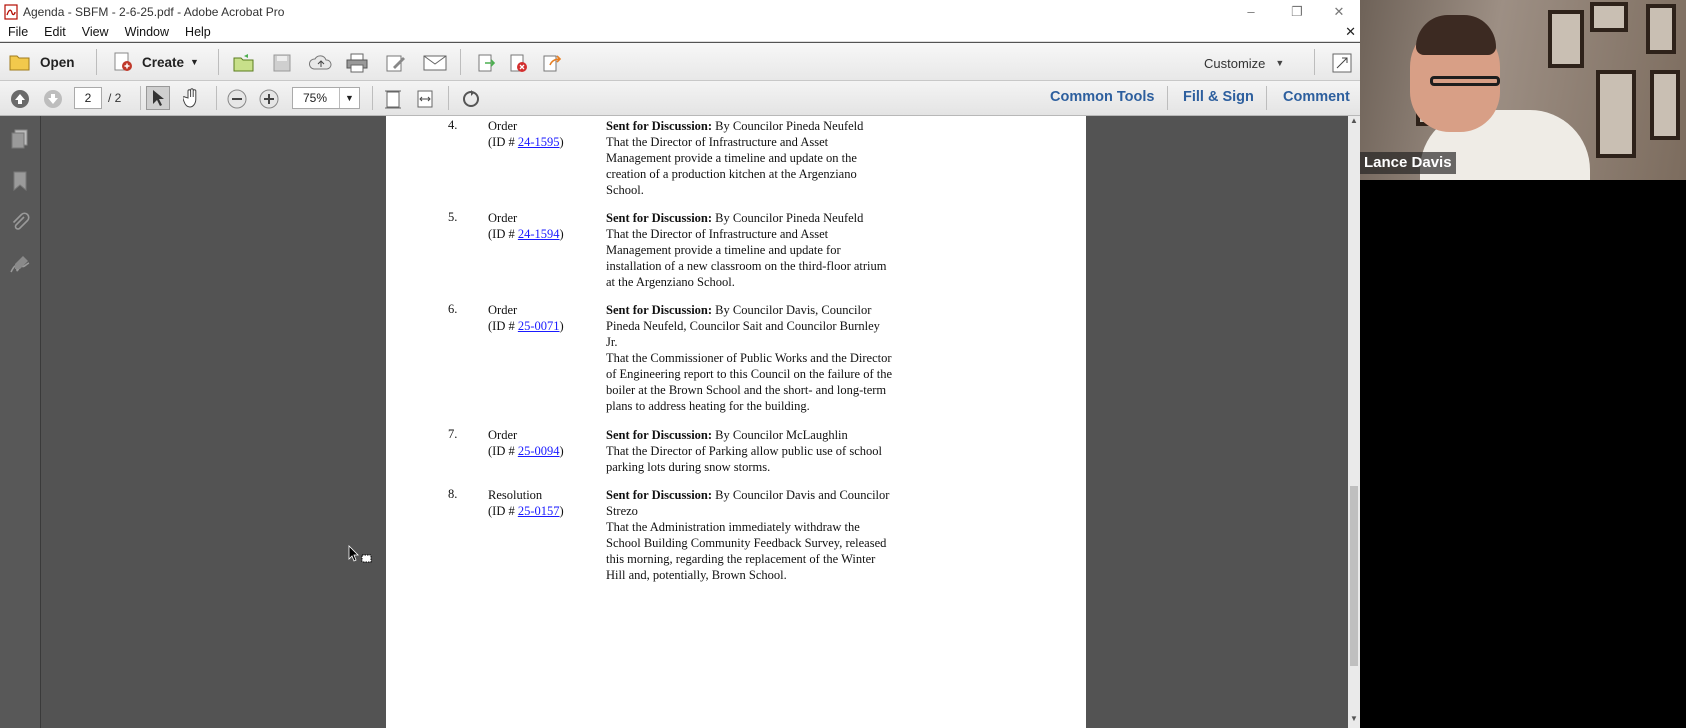 The width and height of the screenshot is (1686, 728). What do you see at coordinates (539, 326) in the screenshot?
I see `item-id-link: 25-0071` at bounding box center [539, 326].